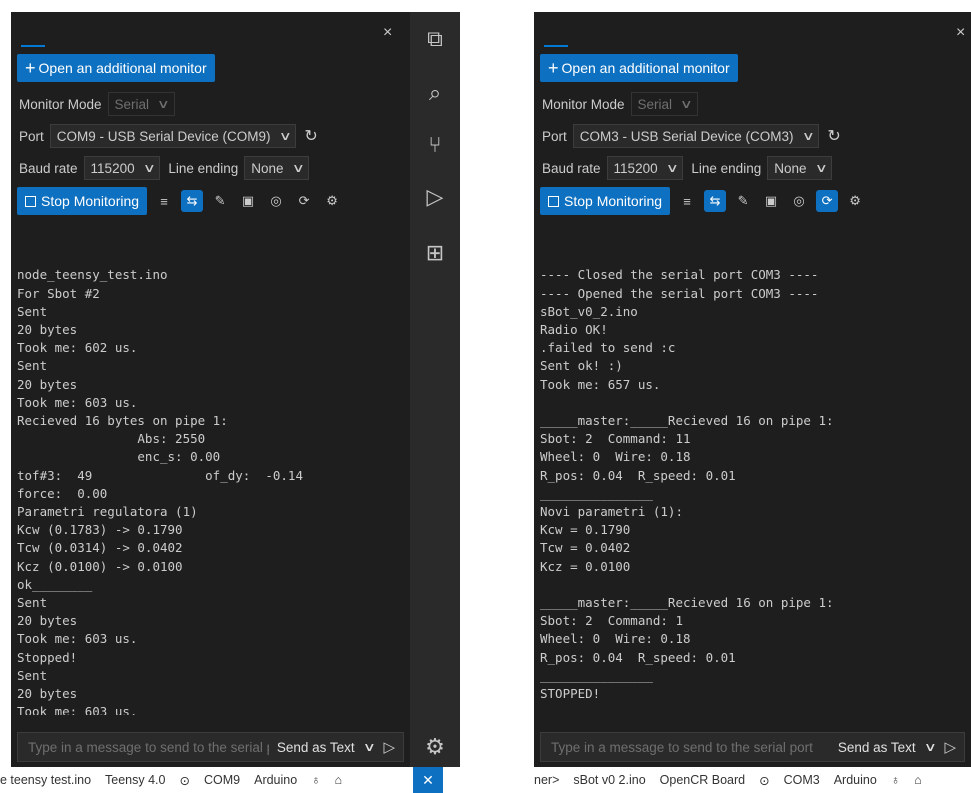  I want to click on output-line: Sent ok! :), so click(581, 366).